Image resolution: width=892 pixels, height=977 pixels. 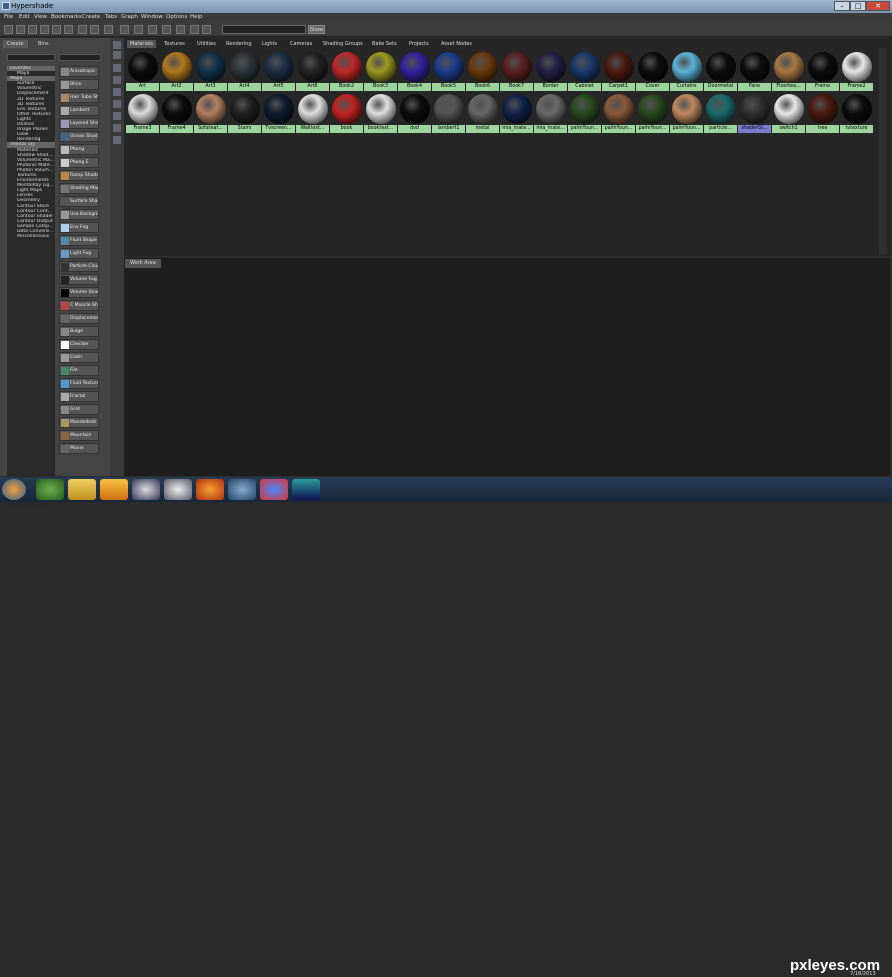 What do you see at coordinates (210, 489) in the screenshot?
I see `firefox-icon` at bounding box center [210, 489].